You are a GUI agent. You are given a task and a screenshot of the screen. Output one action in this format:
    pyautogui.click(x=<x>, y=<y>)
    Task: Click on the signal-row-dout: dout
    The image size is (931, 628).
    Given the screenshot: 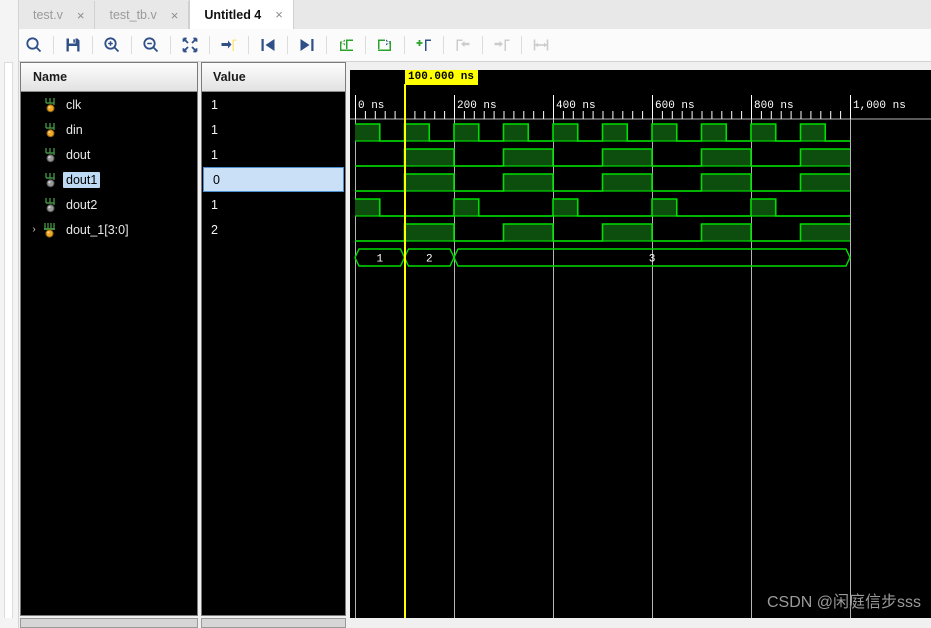 What is the action you would take?
    pyautogui.click(x=109, y=154)
    